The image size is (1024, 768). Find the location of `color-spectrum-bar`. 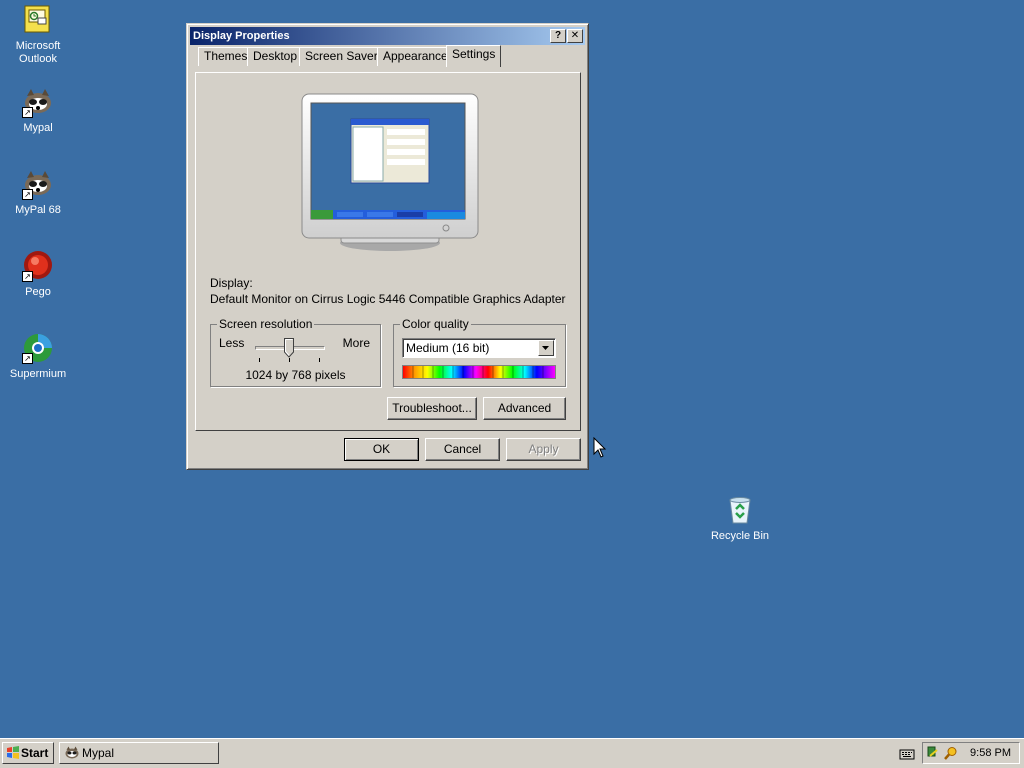

color-spectrum-bar is located at coordinates (479, 372).